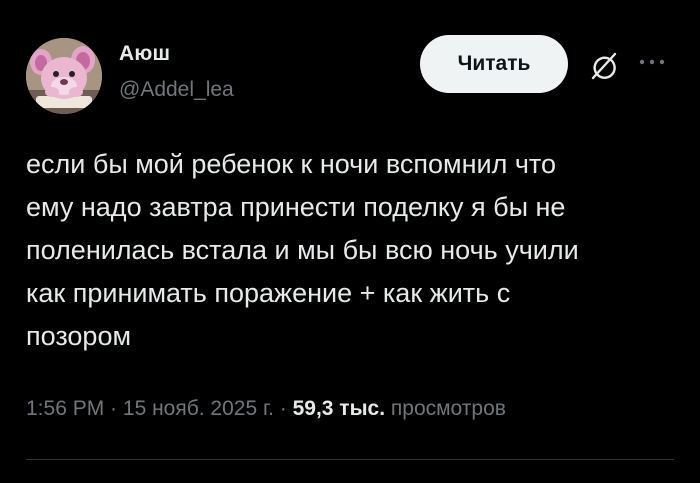  I want to click on grok-icon, so click(604, 66).